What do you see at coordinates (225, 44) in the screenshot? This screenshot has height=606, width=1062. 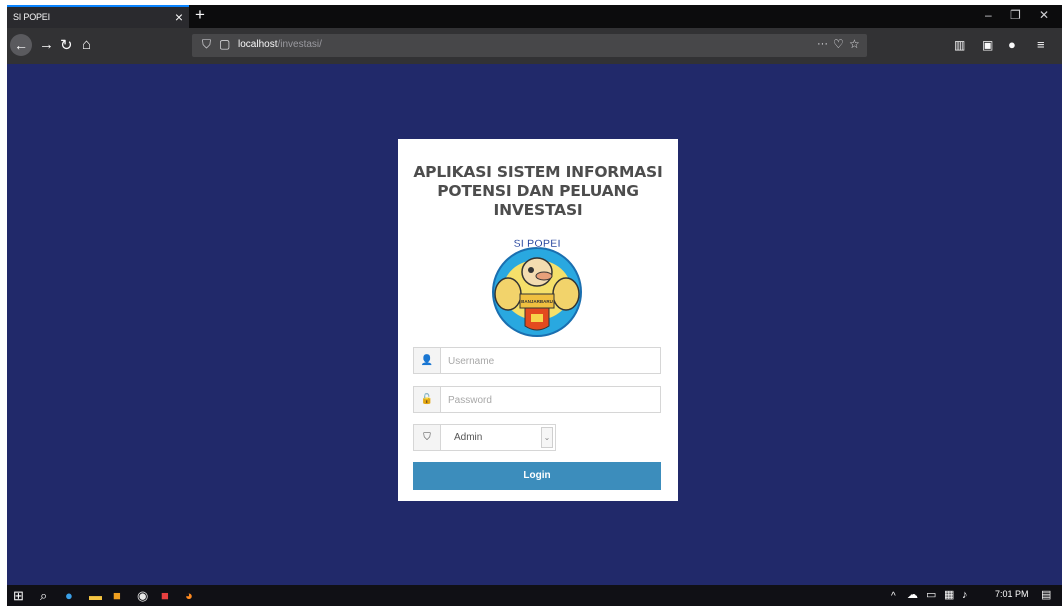 I see `page-icon: ▢` at bounding box center [225, 44].